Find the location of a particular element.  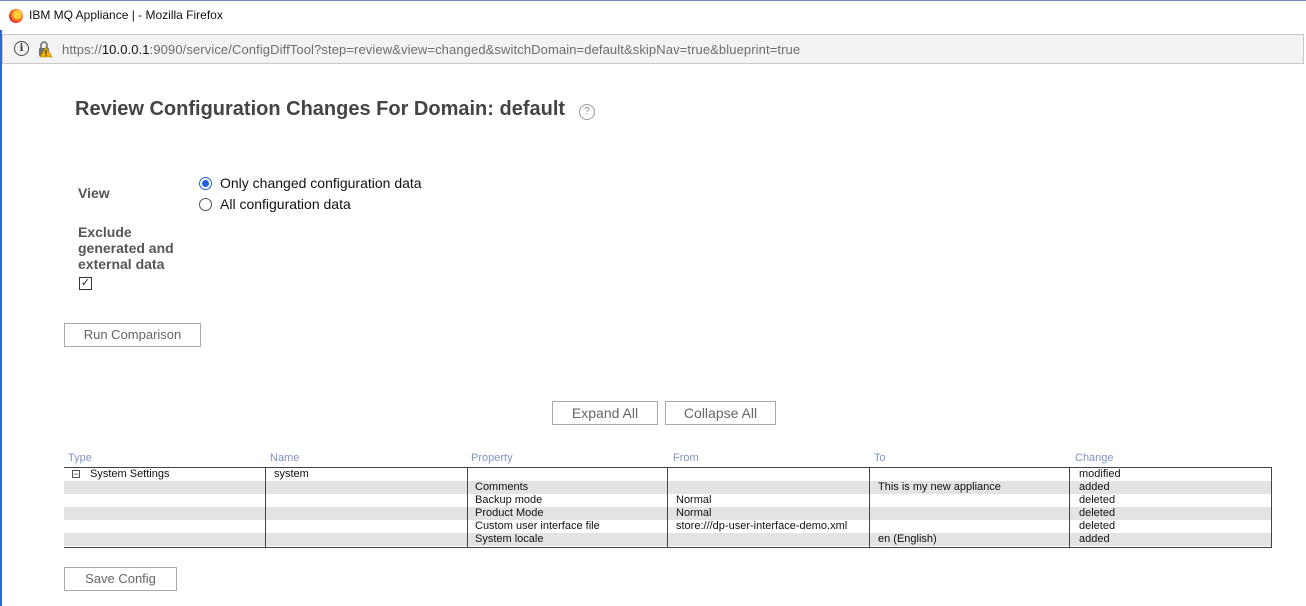

cell-property: Custom user interface file is located at coordinates (537, 526).